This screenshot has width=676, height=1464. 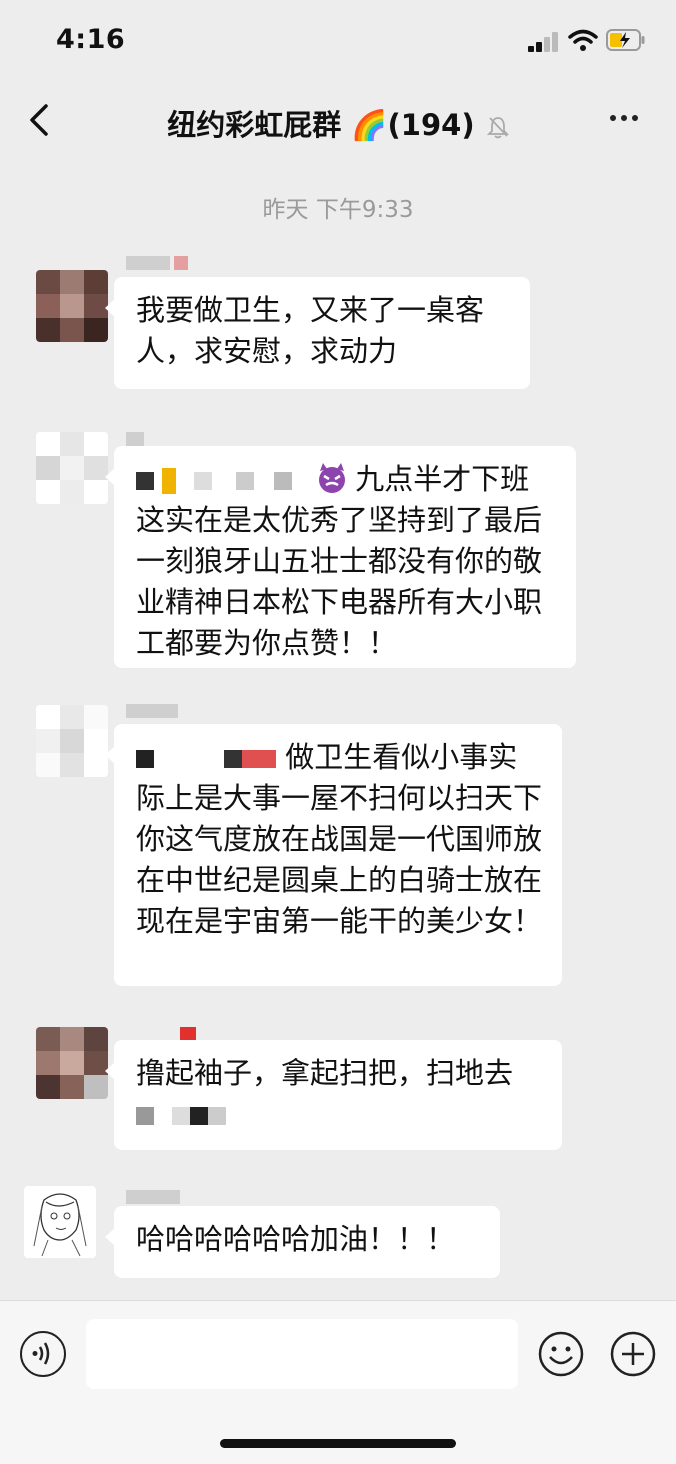 I want to click on chat-header: 纽约彩虹屁群 🌈(194), so click(x=338, y=120).